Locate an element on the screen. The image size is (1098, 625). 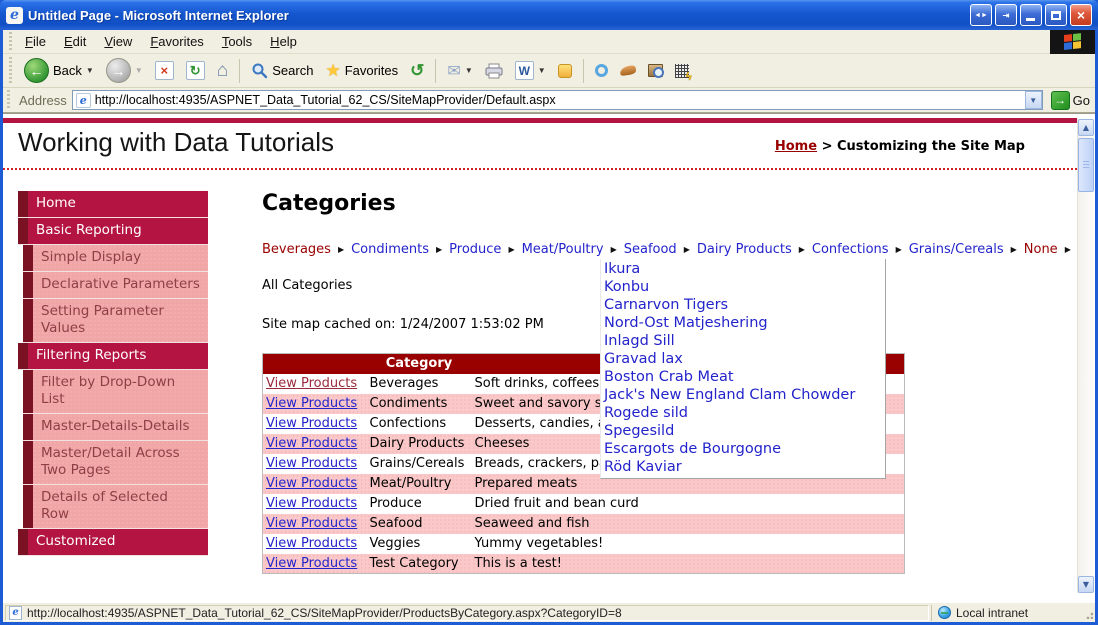
back-dropdown-icon: ▼ is located at coordinates (90, 70).